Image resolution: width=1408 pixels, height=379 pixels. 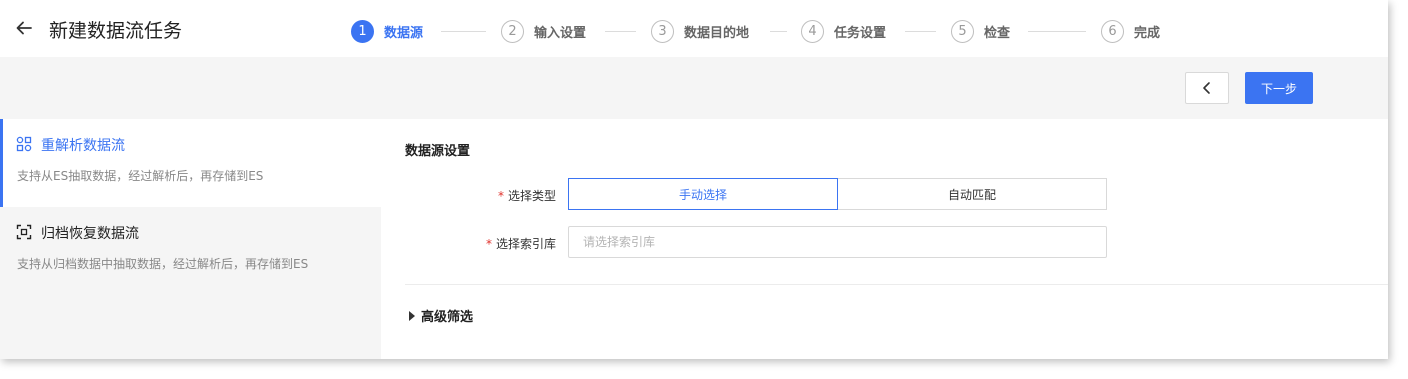 I want to click on type-field-label: * 选择类型, so click(x=527, y=195).